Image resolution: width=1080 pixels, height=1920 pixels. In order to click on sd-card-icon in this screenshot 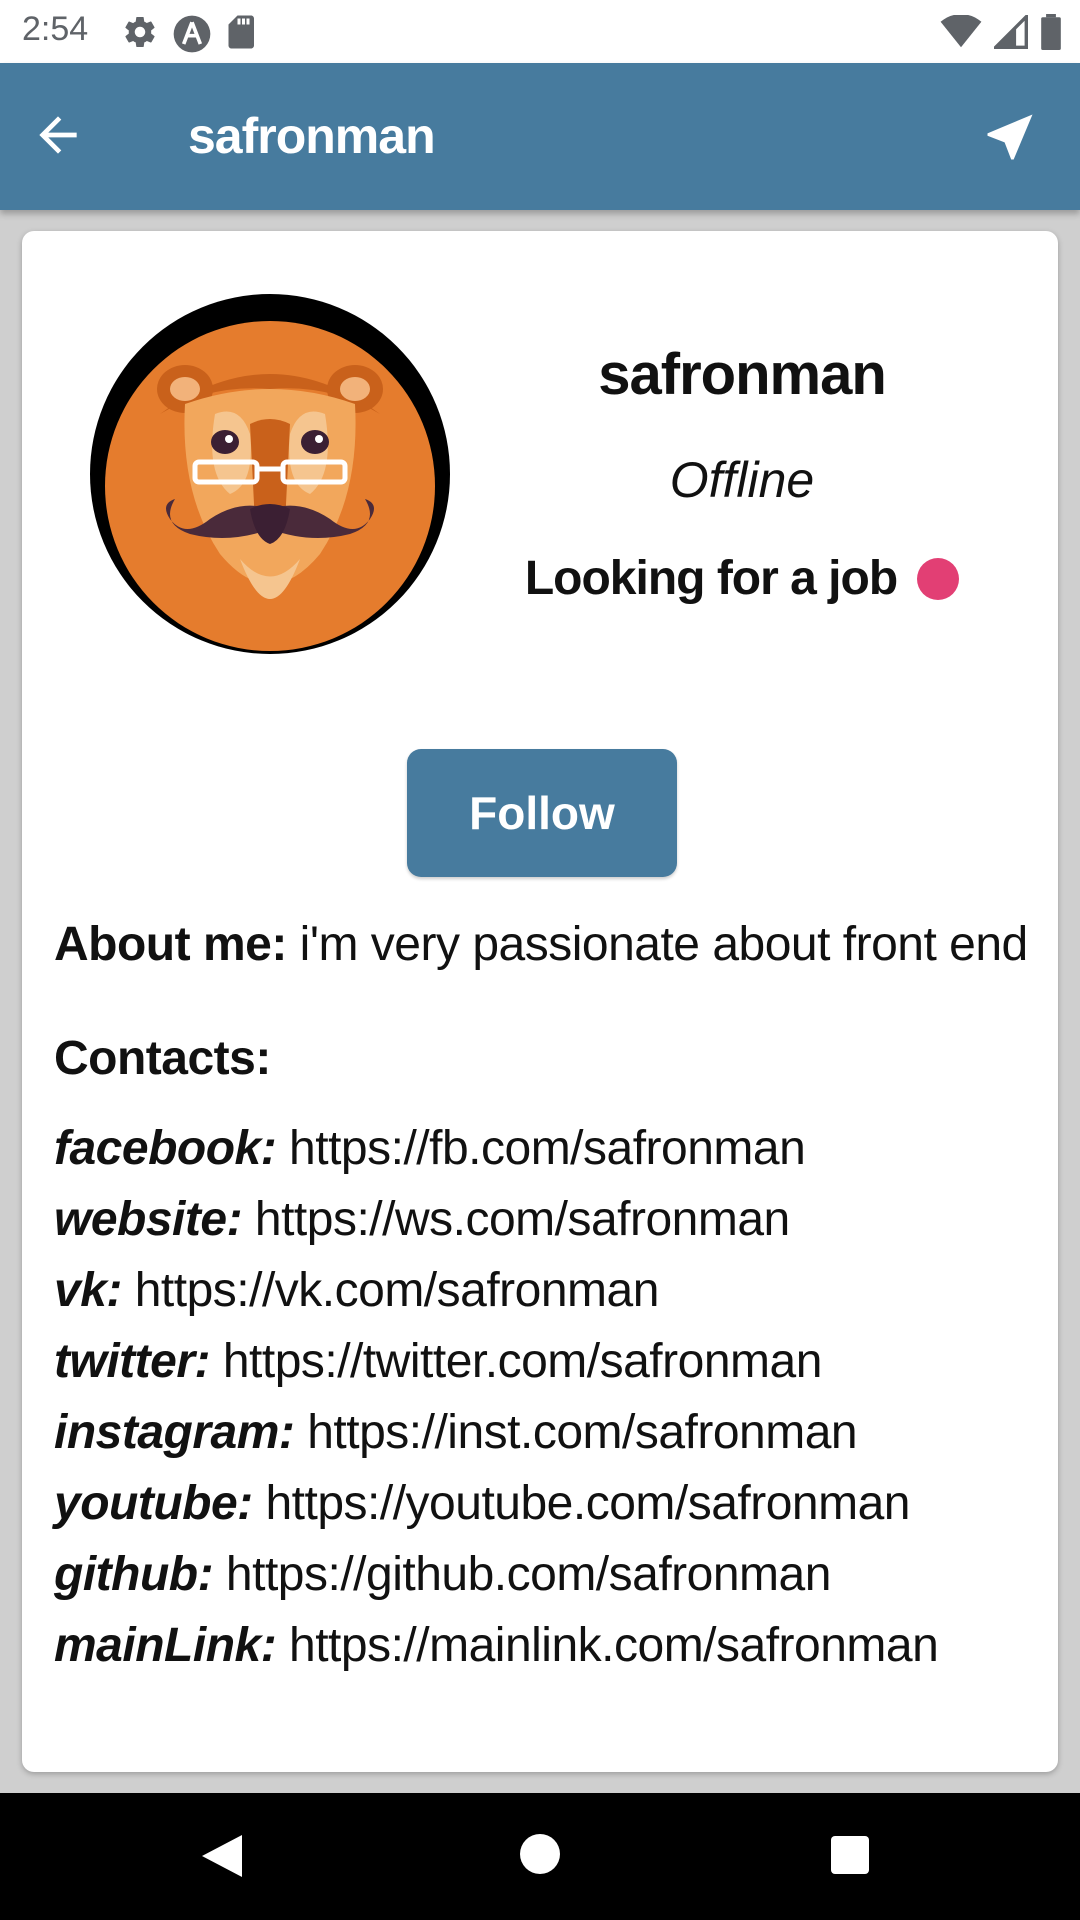, I will do `click(241, 32)`.